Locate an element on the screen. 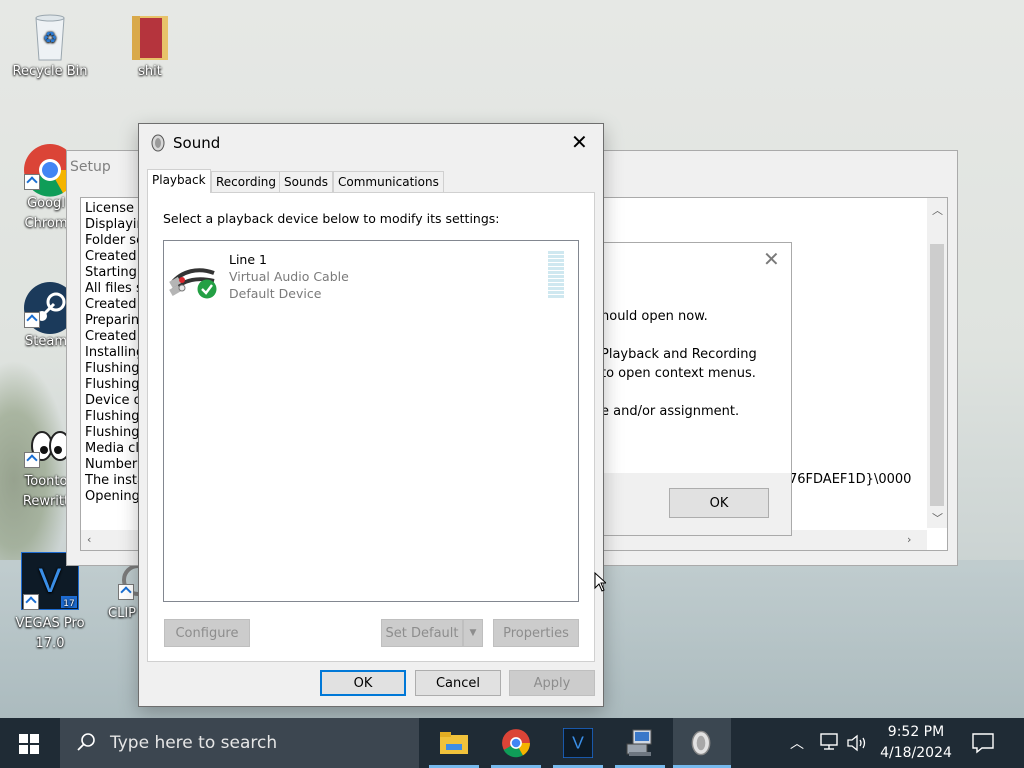 The height and width of the screenshot is (768, 1024). search-box: Type here to search is located at coordinates (239, 743).